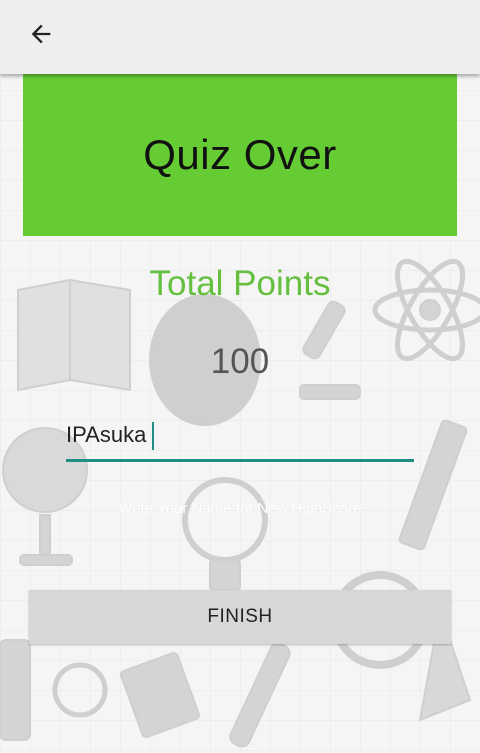  I want to click on name-input-field: IPAsuka, so click(240, 439).